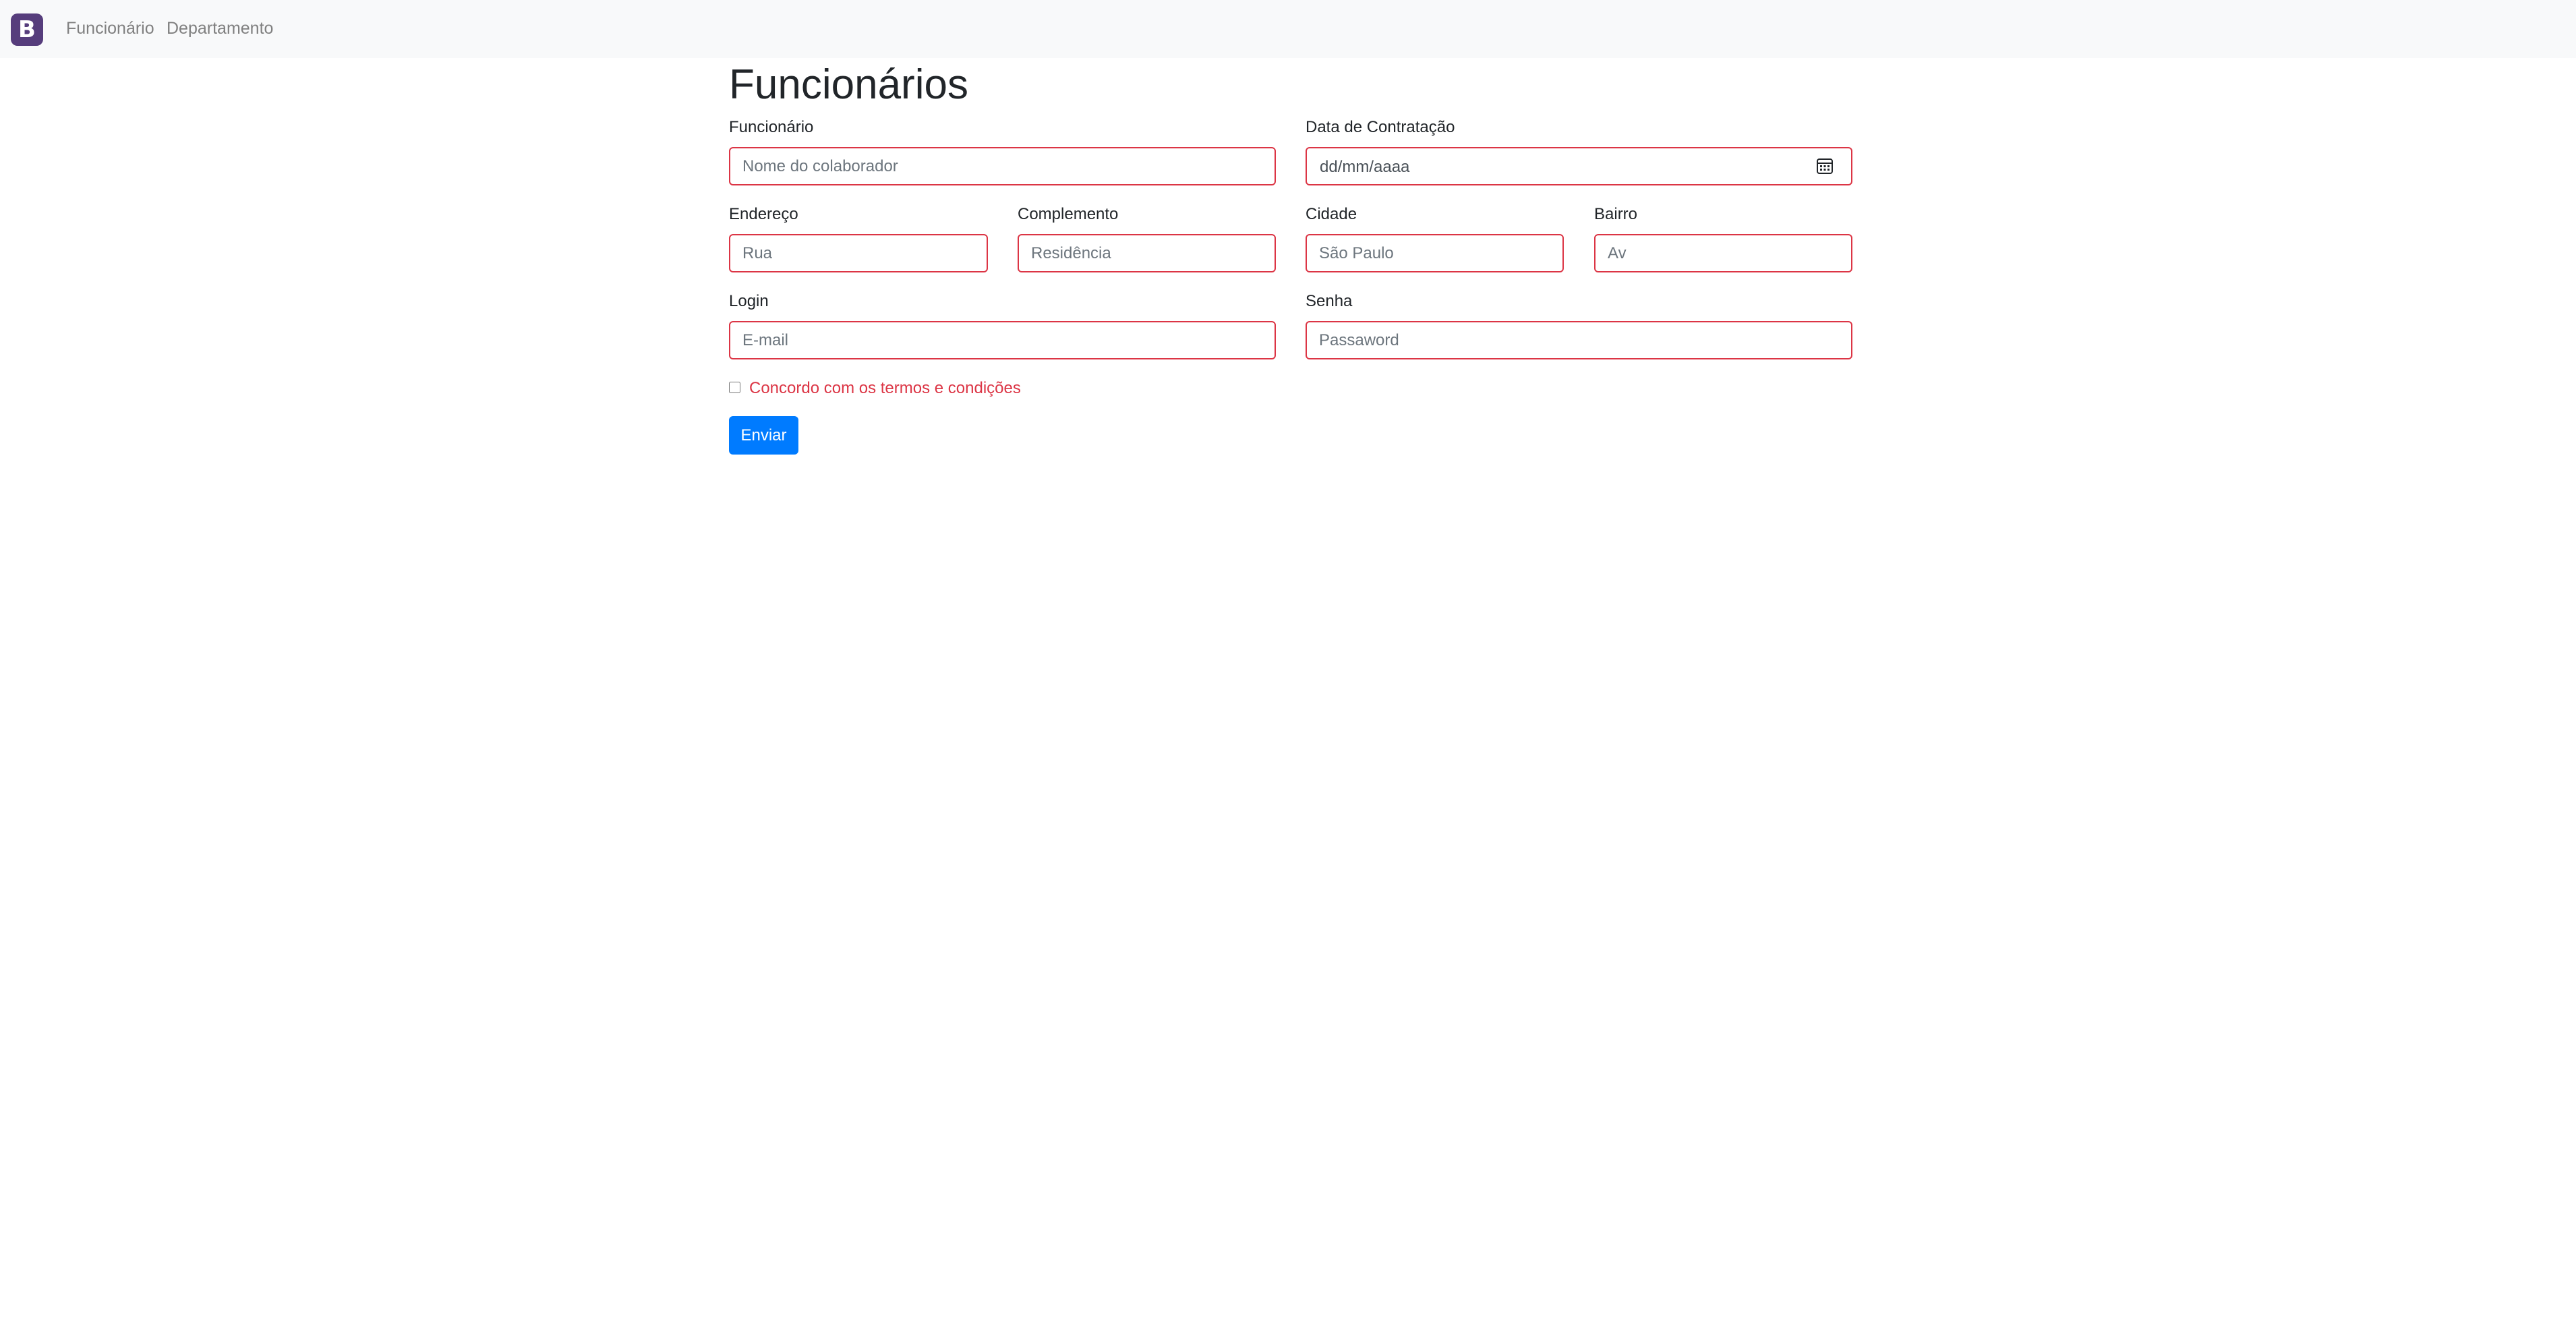 The height and width of the screenshot is (1336, 2576). What do you see at coordinates (763, 214) in the screenshot?
I see `endereco-label: Endereço` at bounding box center [763, 214].